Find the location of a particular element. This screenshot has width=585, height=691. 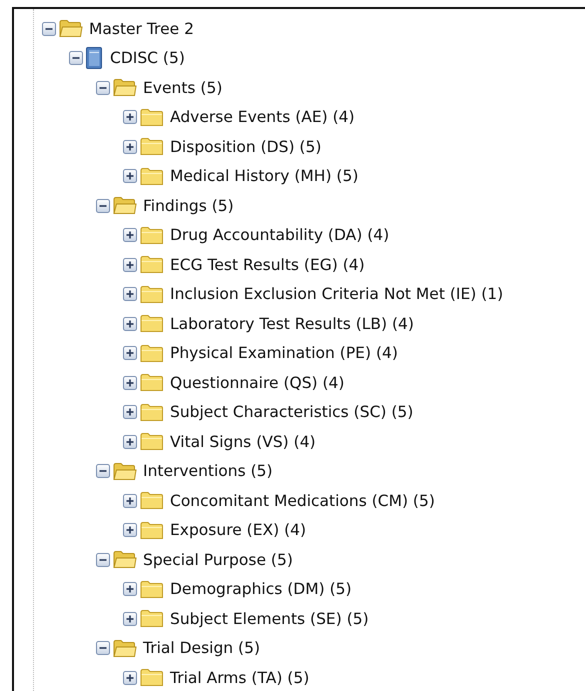

node-label: Medical History (MH) (5) is located at coordinates (264, 176).